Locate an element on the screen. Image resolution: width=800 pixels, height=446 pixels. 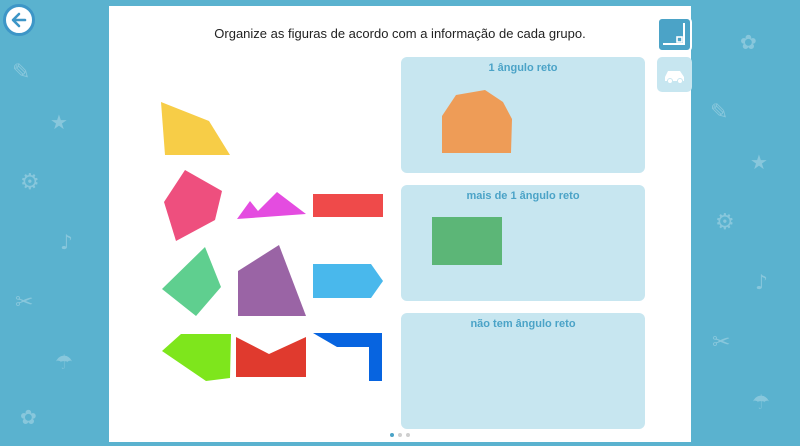
right-angle-tool-button is located at coordinates (674, 34).